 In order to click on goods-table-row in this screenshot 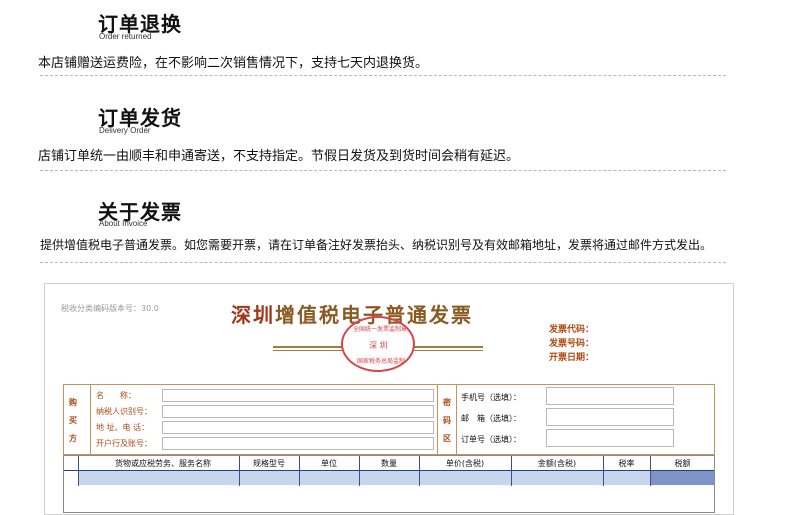, I will do `click(396, 478)`.